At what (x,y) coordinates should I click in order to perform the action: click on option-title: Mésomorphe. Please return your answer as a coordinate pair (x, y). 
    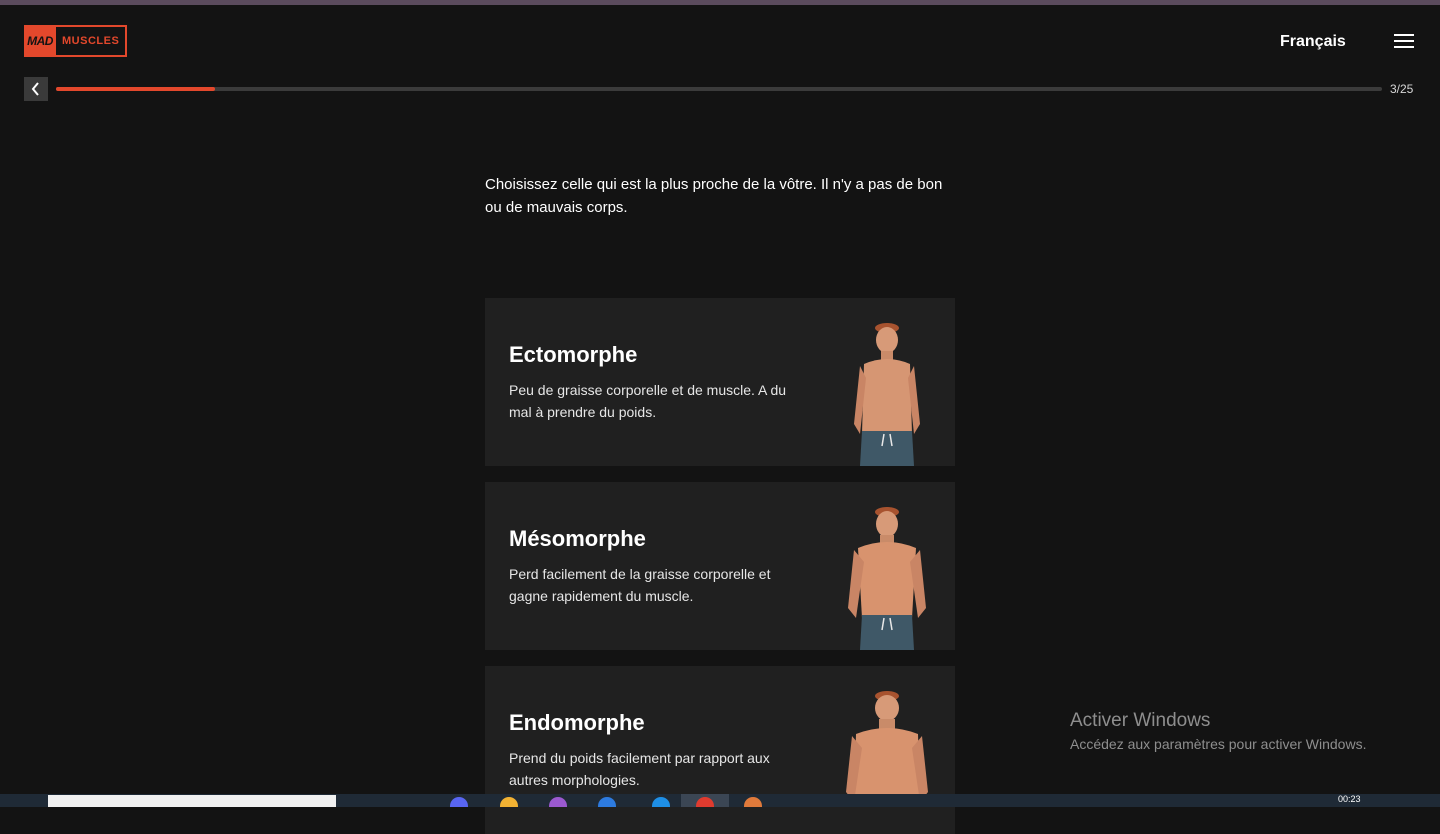
    Looking at the image, I should click on (577, 538).